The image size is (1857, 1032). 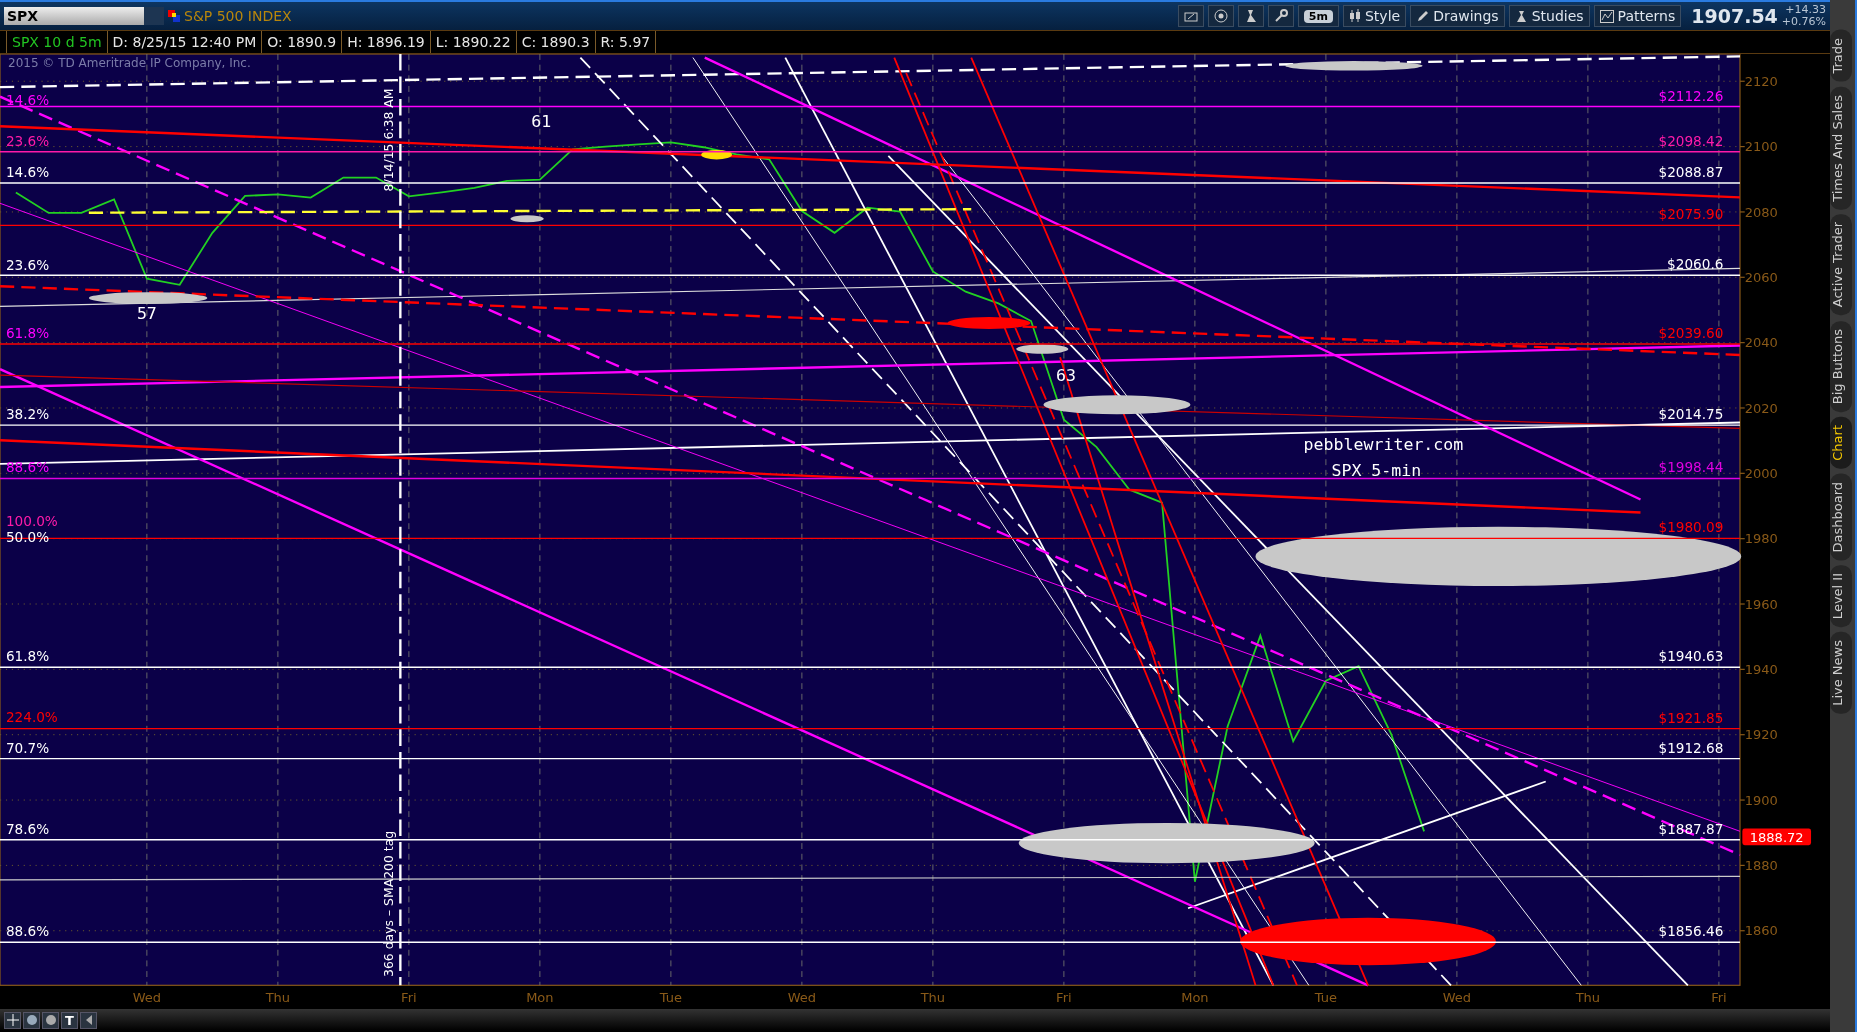 What do you see at coordinates (1691, 172) in the screenshot?
I see `level-label: $2088.87` at bounding box center [1691, 172].